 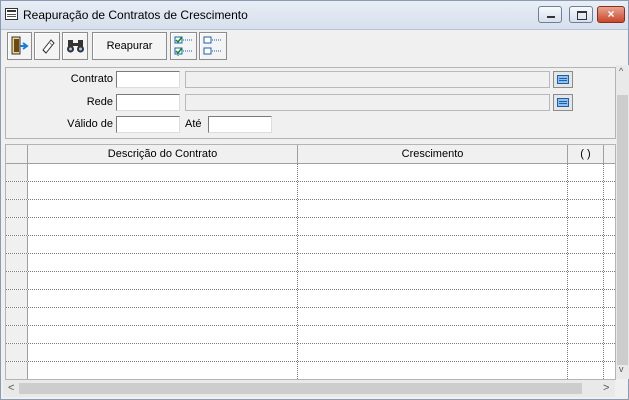 What do you see at coordinates (622, 230) in the screenshot?
I see `vertical-scroll-thumb` at bounding box center [622, 230].